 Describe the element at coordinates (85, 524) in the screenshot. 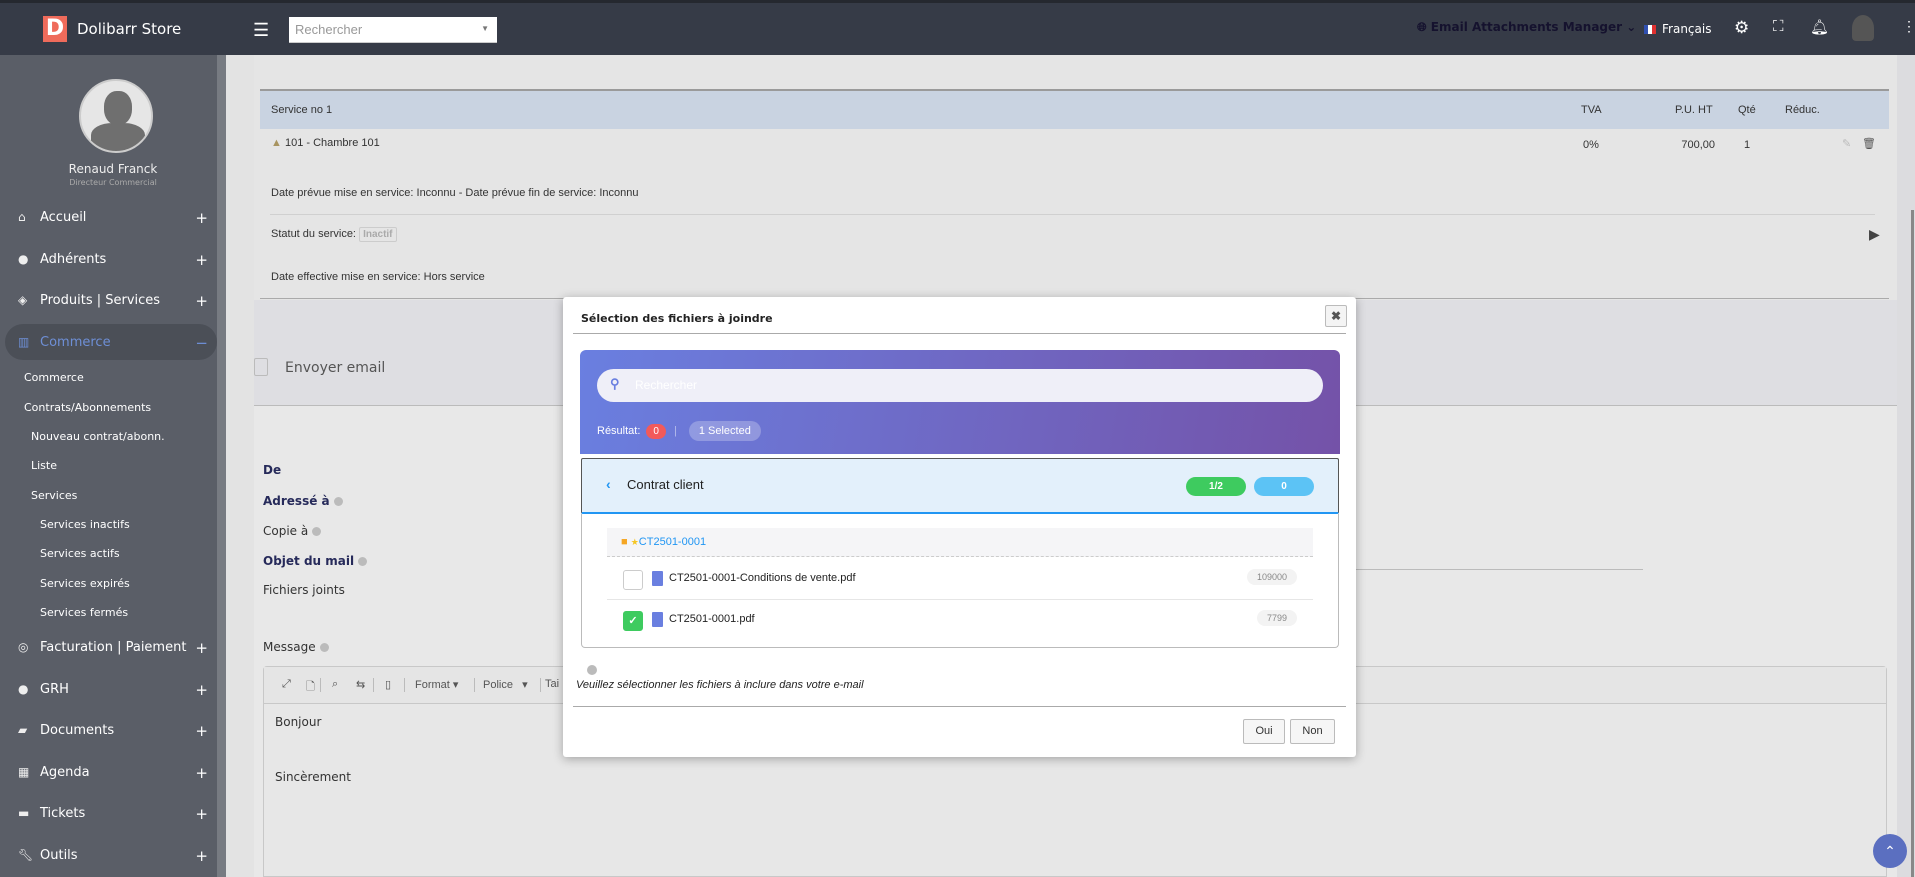

I see `sub-services-inactifs: Services inactifs` at that location.